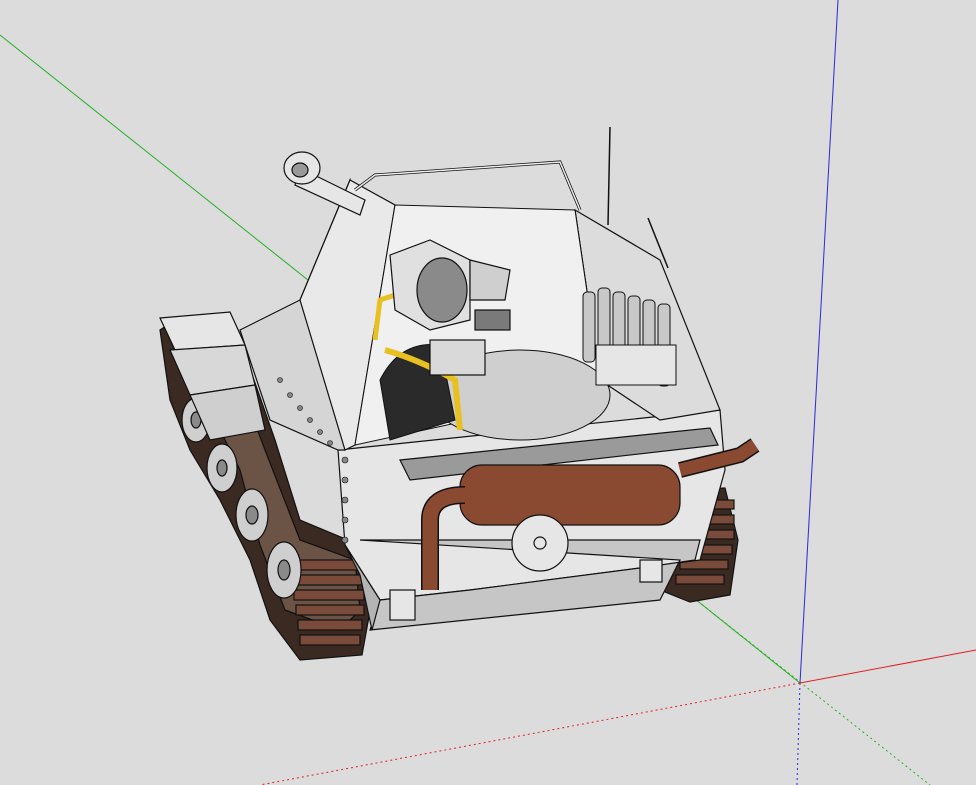 This screenshot has width=976, height=785. Describe the element at coordinates (819, 342) in the screenshot. I see `blue-axis` at that location.